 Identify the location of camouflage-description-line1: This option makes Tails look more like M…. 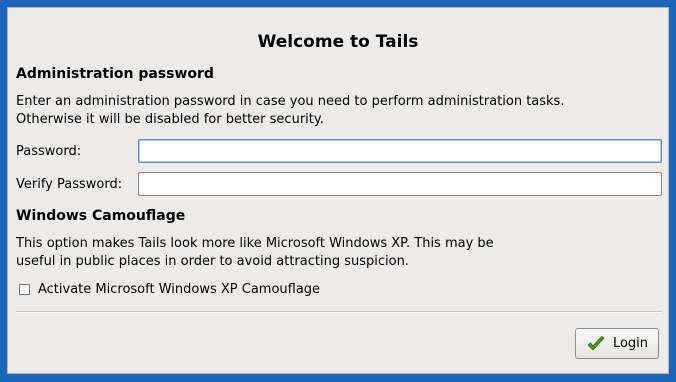
(255, 243).